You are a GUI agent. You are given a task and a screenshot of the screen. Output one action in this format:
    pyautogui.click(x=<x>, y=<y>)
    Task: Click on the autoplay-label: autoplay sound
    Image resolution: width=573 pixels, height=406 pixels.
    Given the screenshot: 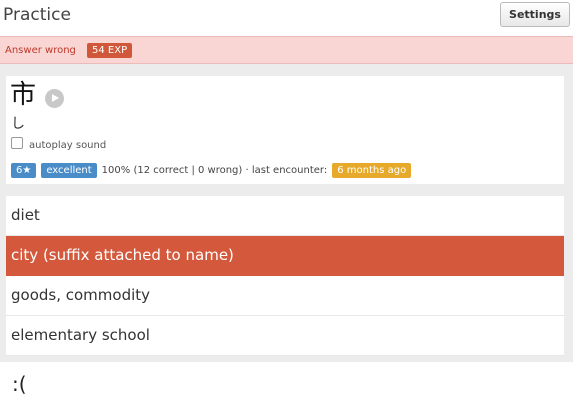 What is the action you would take?
    pyautogui.click(x=68, y=145)
    